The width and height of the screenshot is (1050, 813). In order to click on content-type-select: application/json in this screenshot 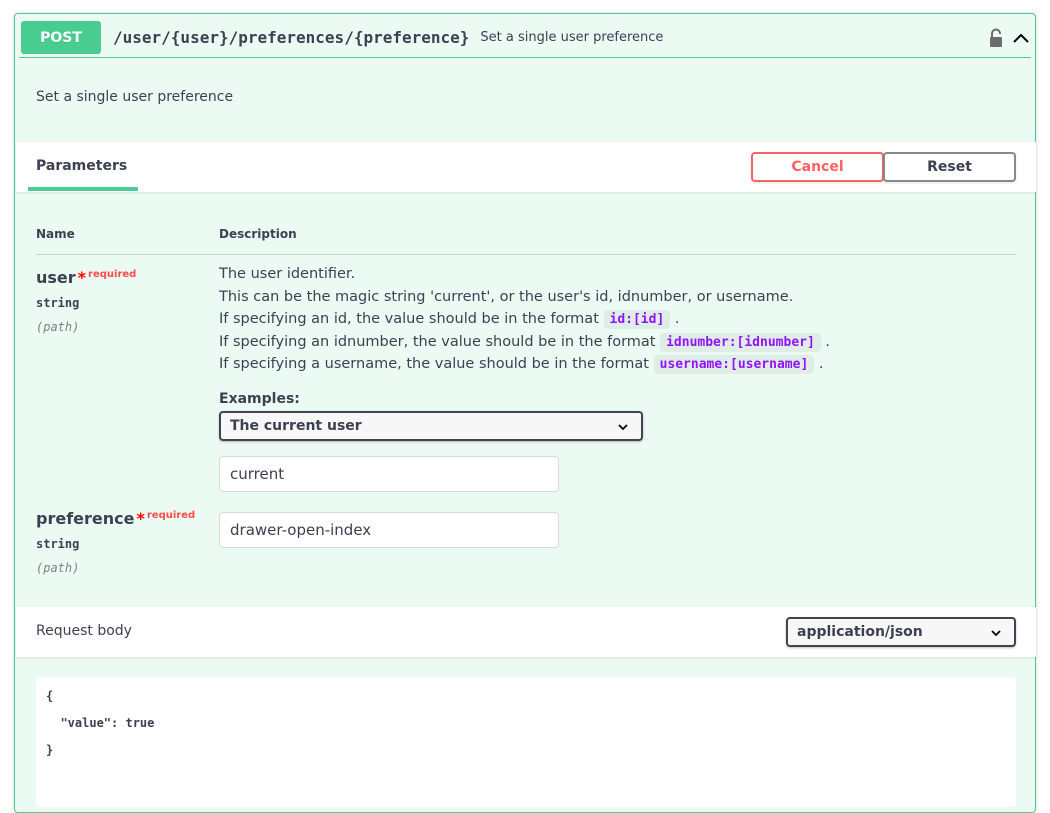, I will do `click(901, 632)`.